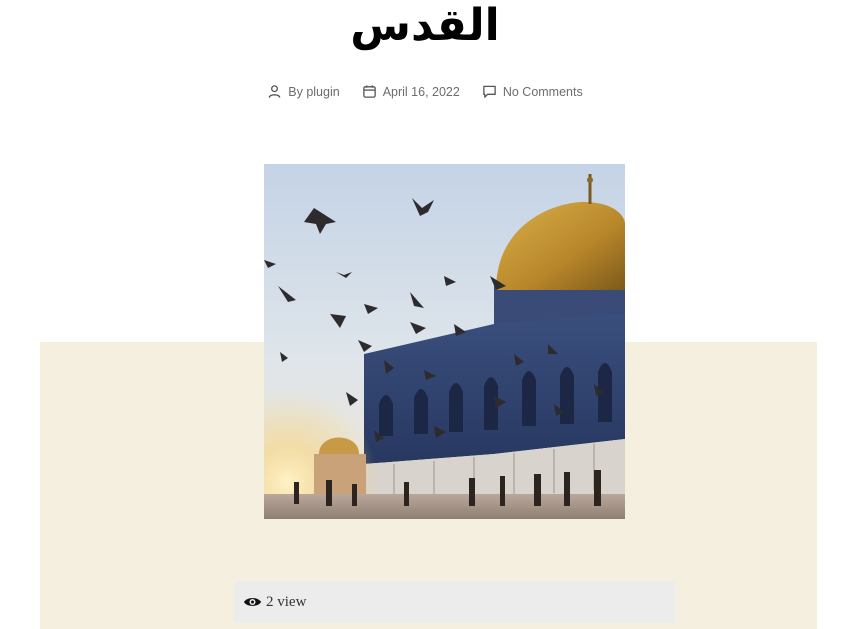 The image size is (850, 629). Describe the element at coordinates (454, 602) in the screenshot. I see `post-views-counter: 2 view` at that location.